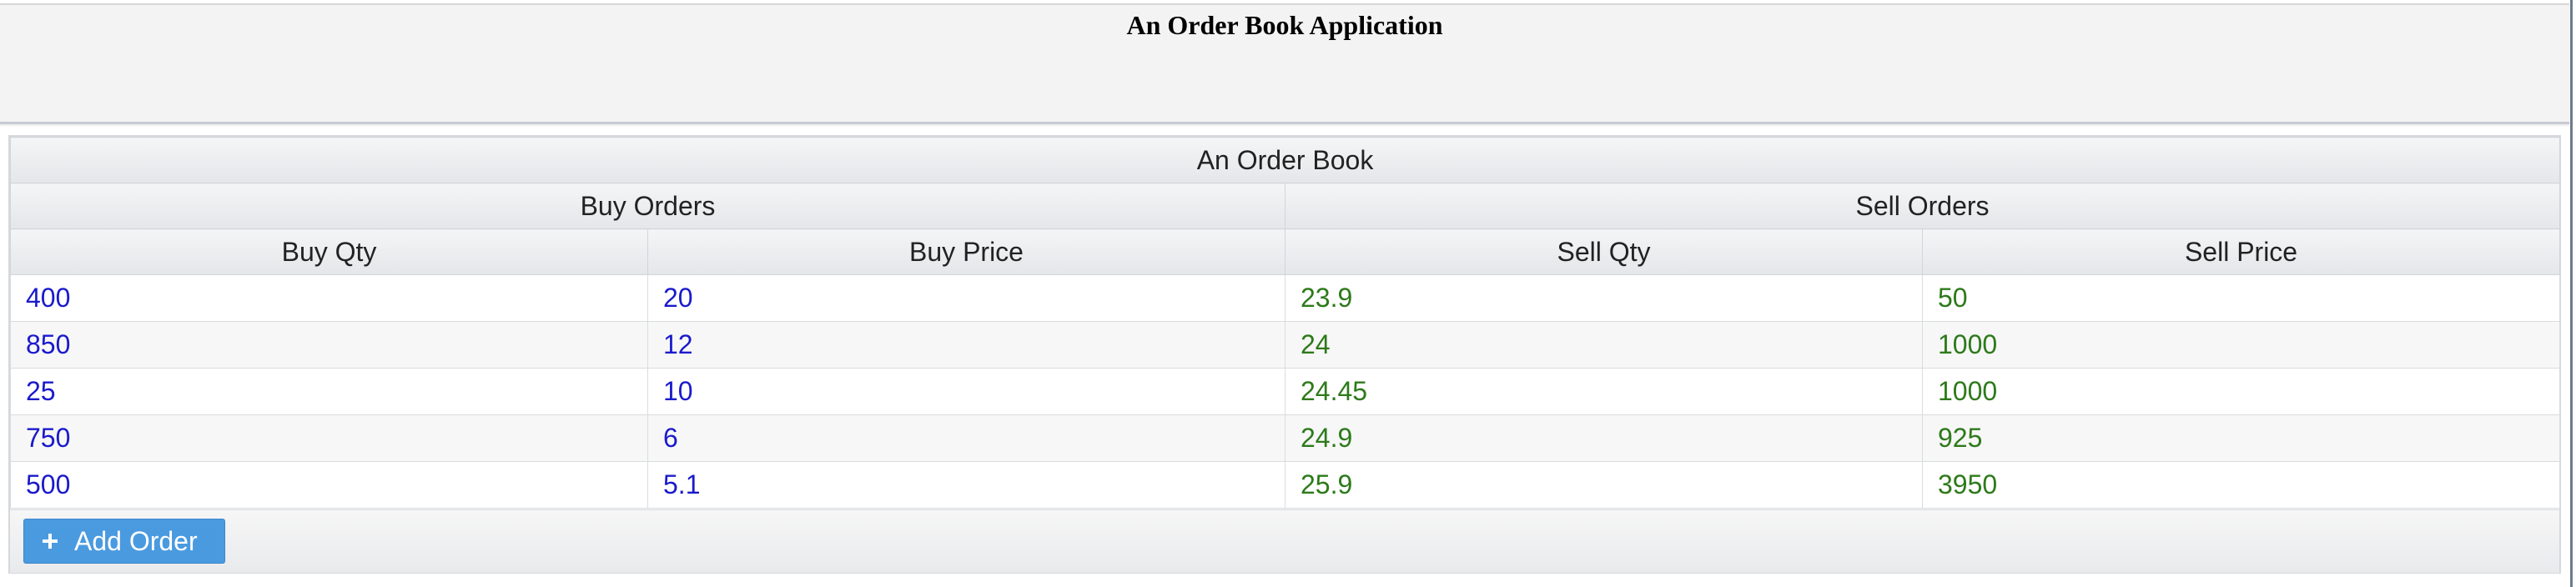  I want to click on sell-qty-cell: 24, so click(1604, 345).